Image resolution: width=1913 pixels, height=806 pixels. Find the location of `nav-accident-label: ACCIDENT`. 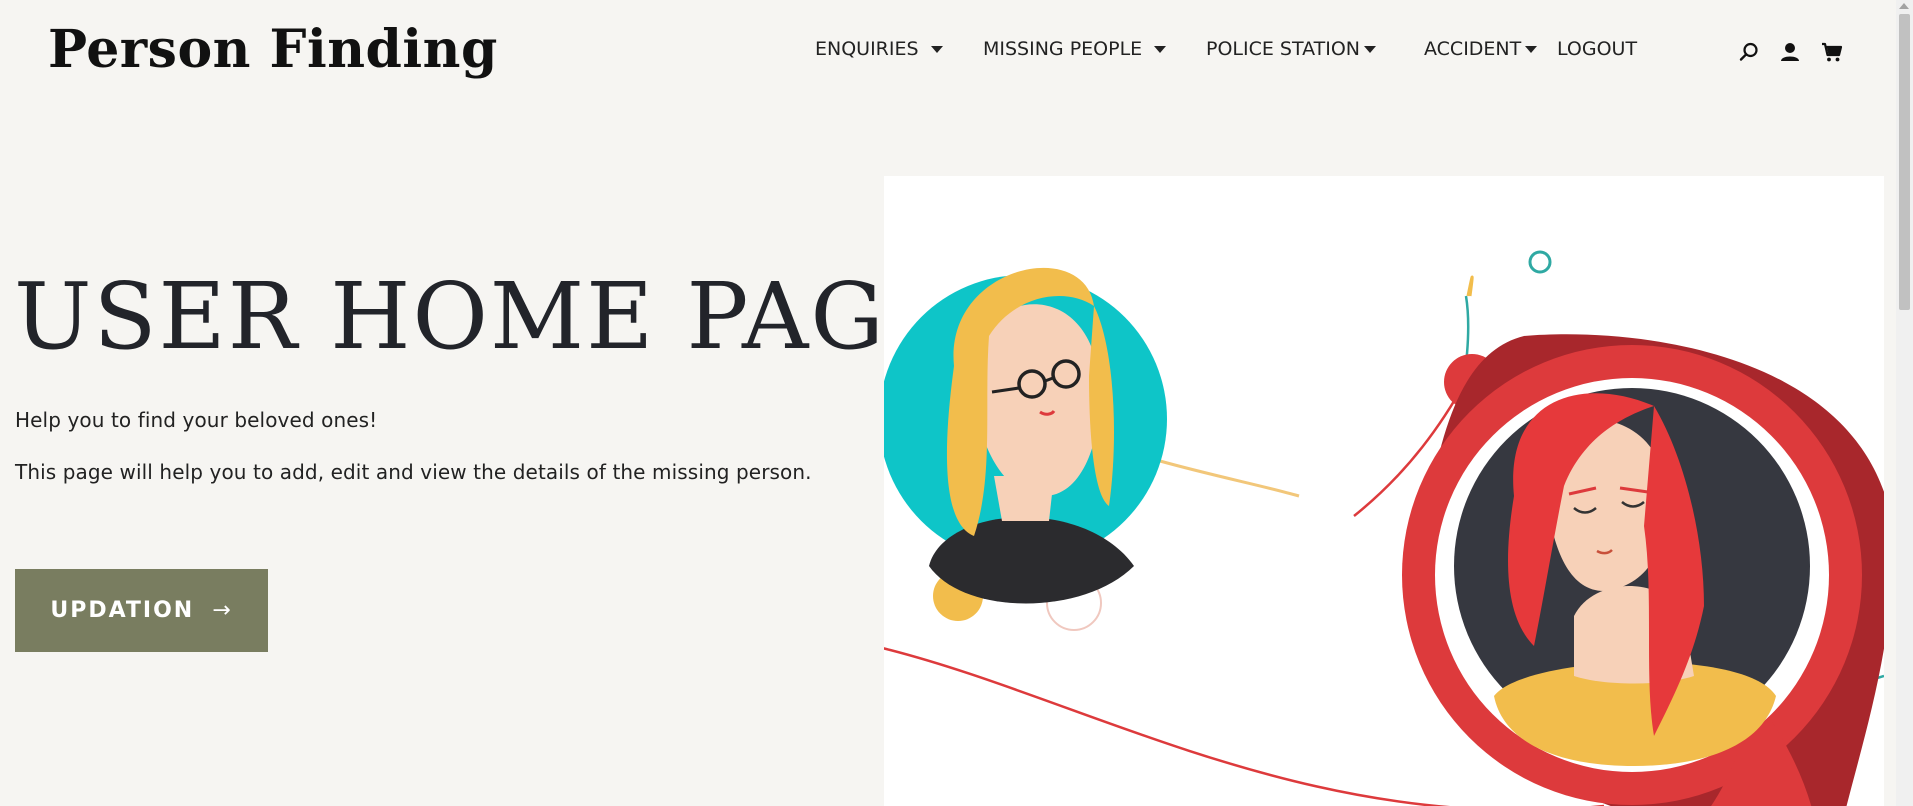

nav-accident-label: ACCIDENT is located at coordinates (1473, 49).